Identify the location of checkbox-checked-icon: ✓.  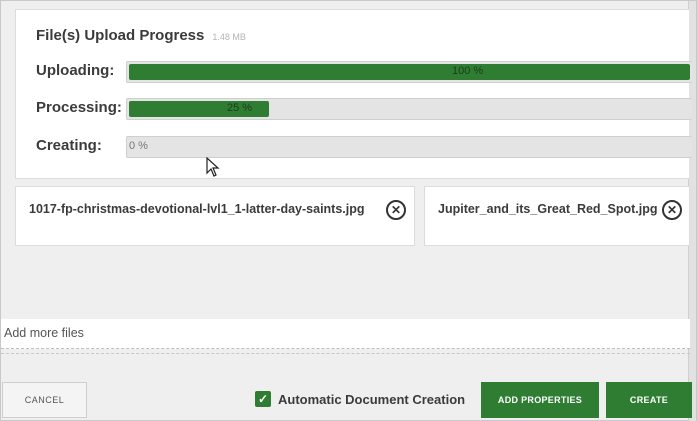
(263, 399).